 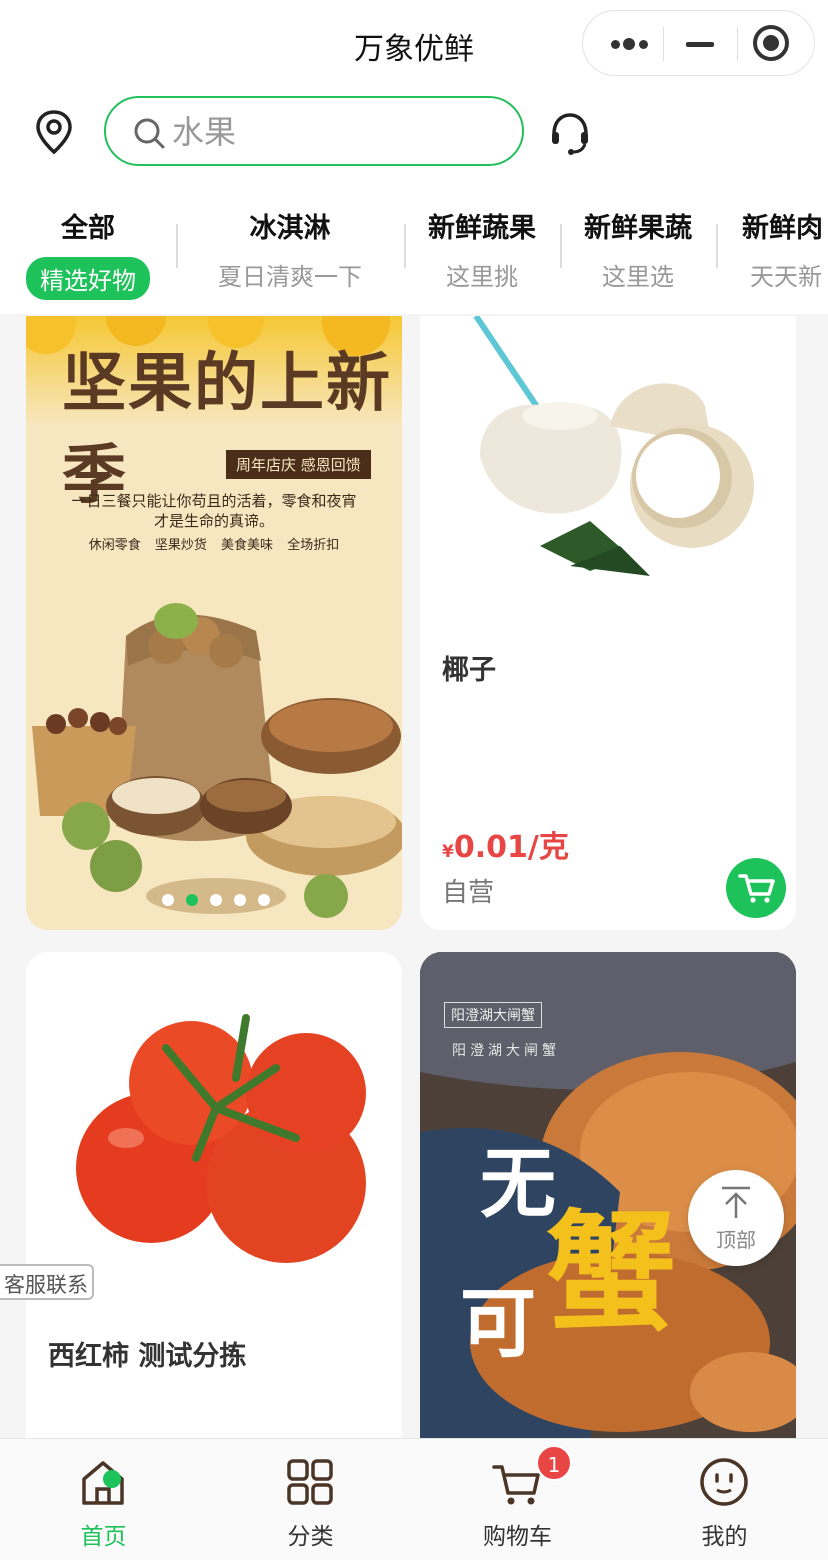 What do you see at coordinates (149, 133) in the screenshot?
I see `search-icon` at bounding box center [149, 133].